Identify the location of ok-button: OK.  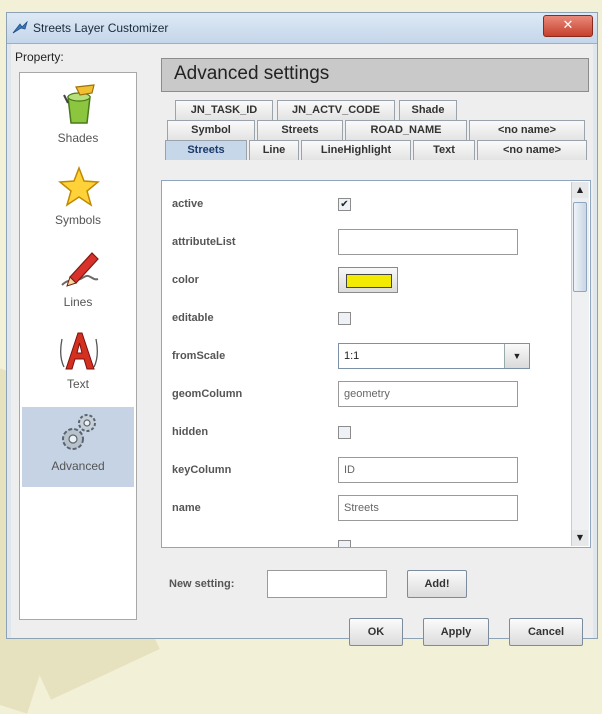
(376, 632).